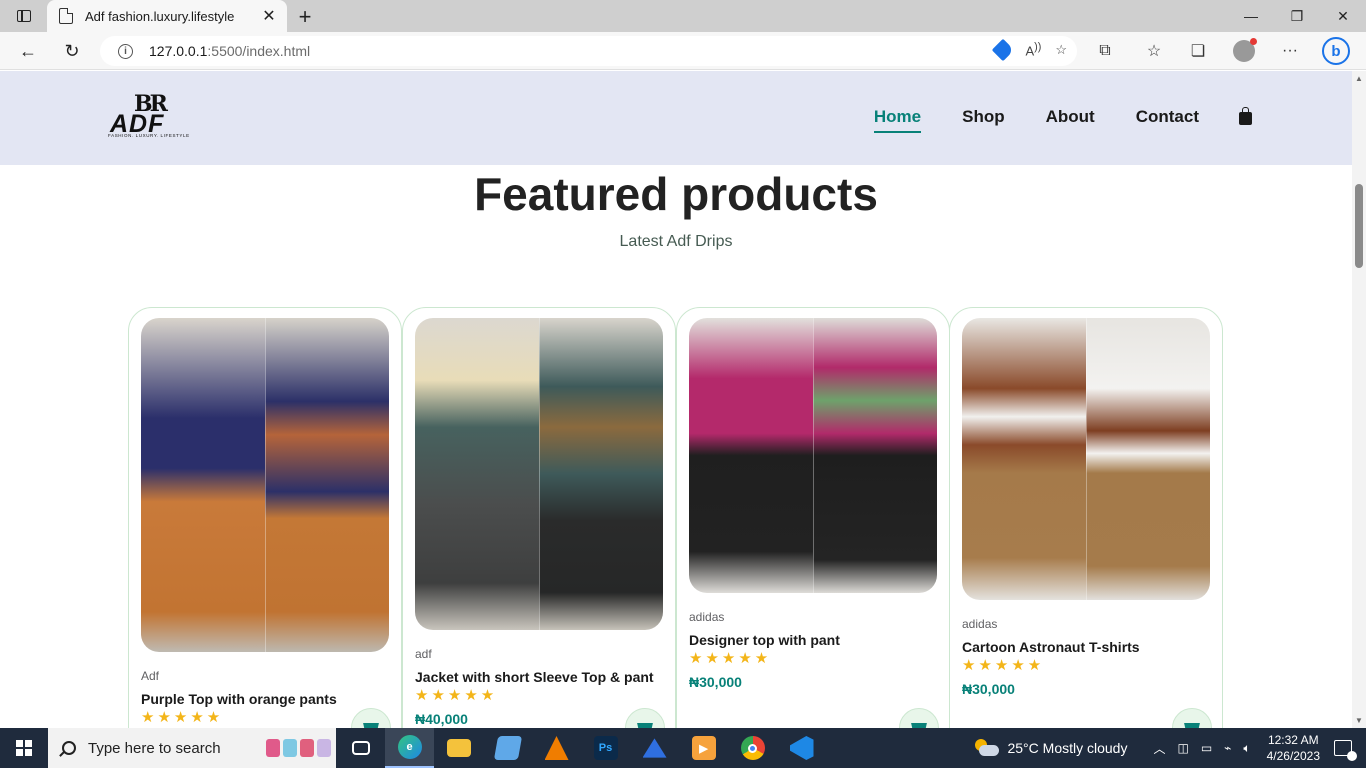  What do you see at coordinates (24, 16) in the screenshot?
I see `tab-actions-icon` at bounding box center [24, 16].